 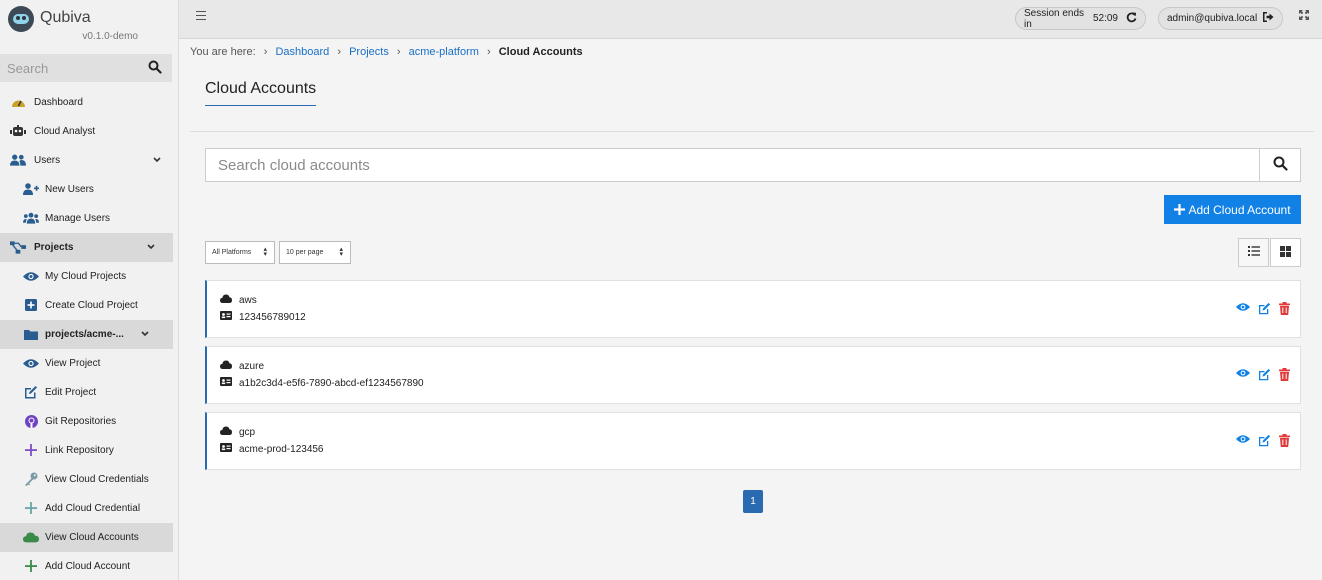 I want to click on sidebar-item-label: Manage Users, so click(x=78, y=218).